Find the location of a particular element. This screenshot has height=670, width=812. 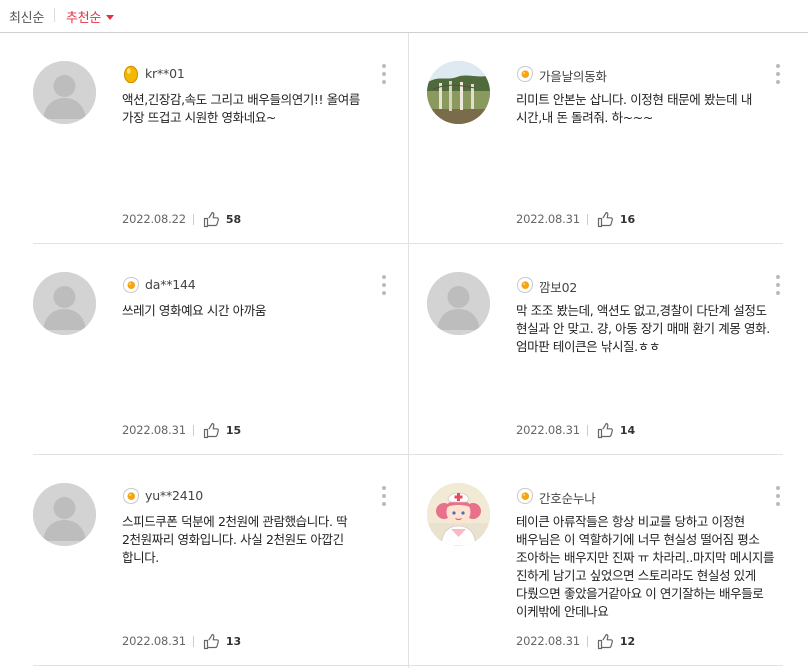

review-meta: 2022.08.31 12 is located at coordinates (575, 641).